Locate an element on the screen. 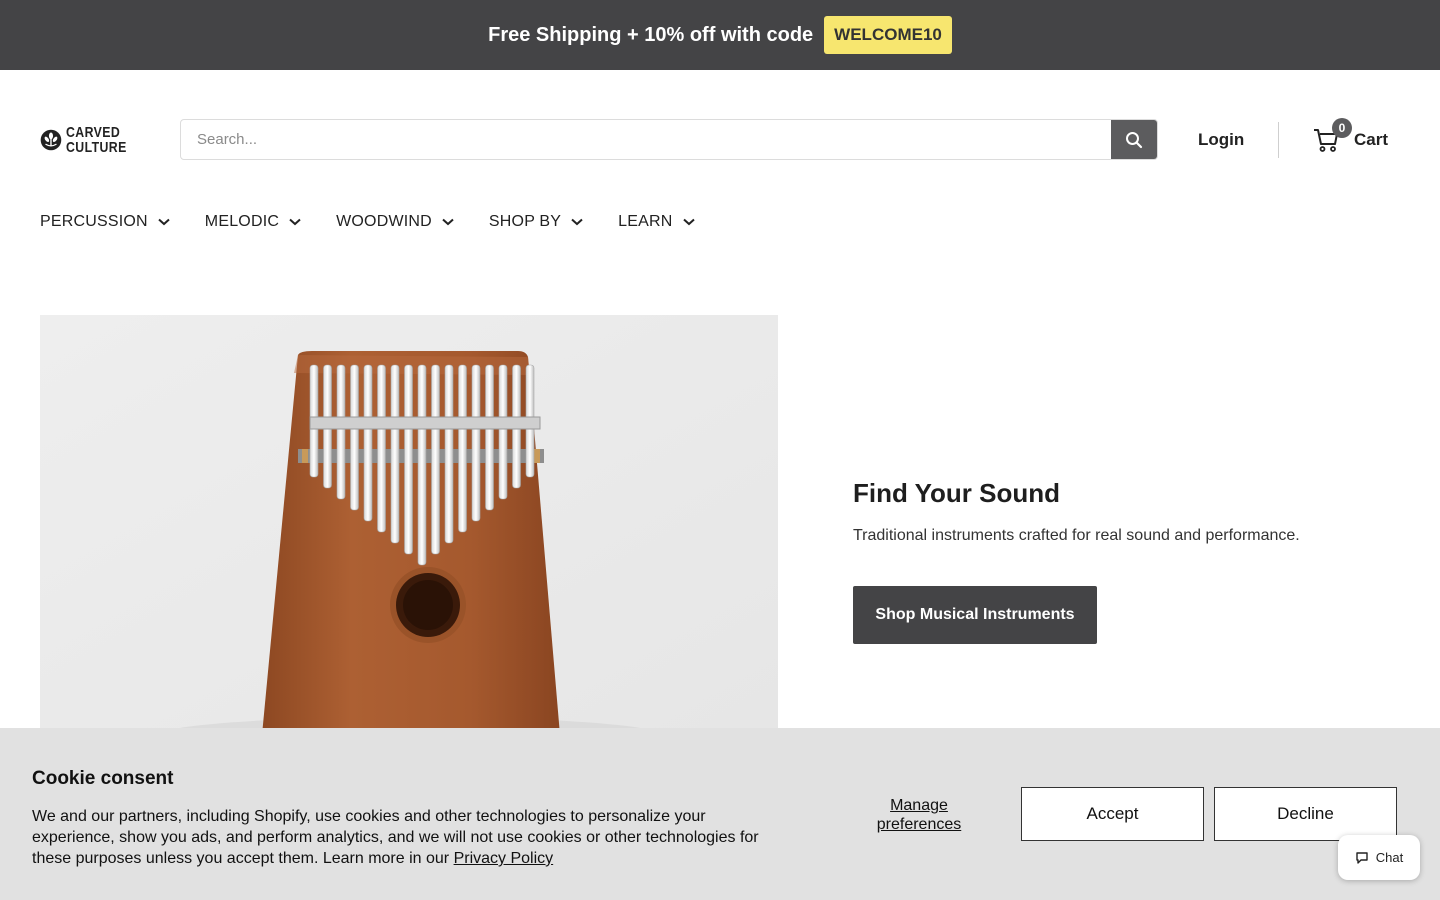 The image size is (1440, 900). manage-preferences-link: Manage preferences is located at coordinates (919, 815).